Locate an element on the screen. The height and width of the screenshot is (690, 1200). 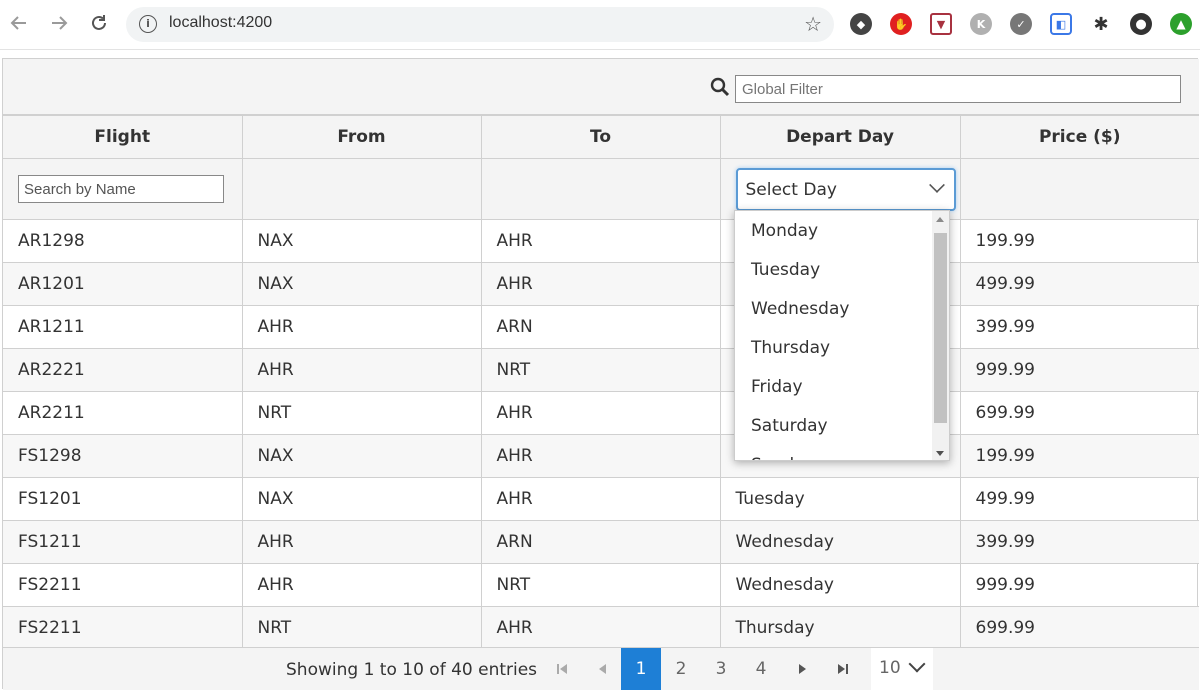
column-header-flight: Flight is located at coordinates (123, 137).